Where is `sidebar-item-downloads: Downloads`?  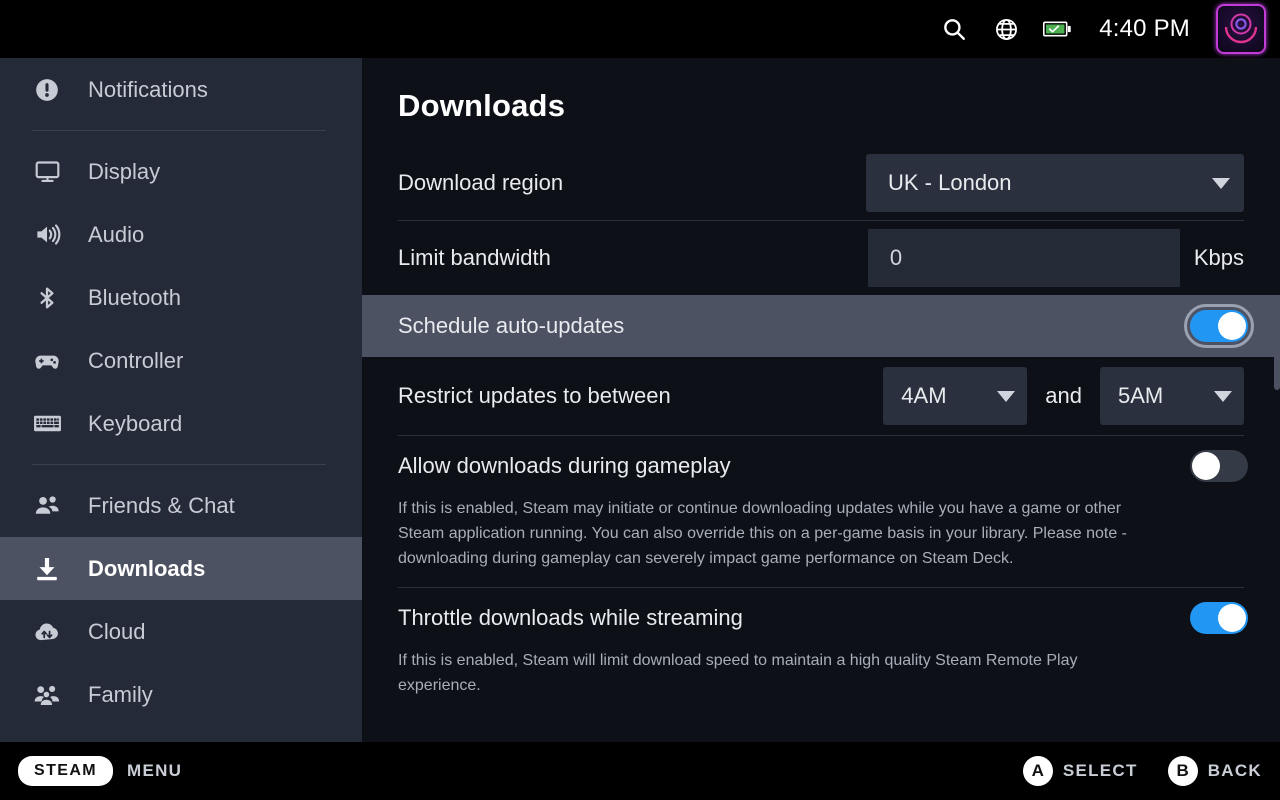
sidebar-item-downloads: Downloads is located at coordinates (181, 568).